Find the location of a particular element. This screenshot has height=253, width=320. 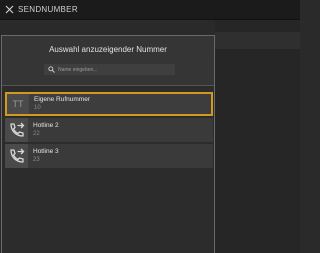

list-item-number: 22 is located at coordinates (36, 133).